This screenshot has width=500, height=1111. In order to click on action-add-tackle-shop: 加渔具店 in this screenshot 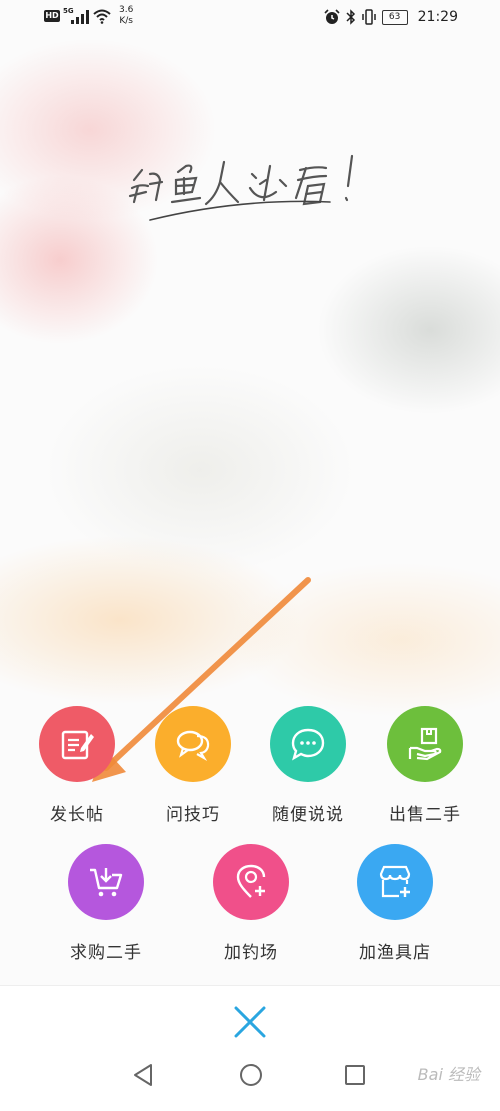, I will do `click(395, 903)`.